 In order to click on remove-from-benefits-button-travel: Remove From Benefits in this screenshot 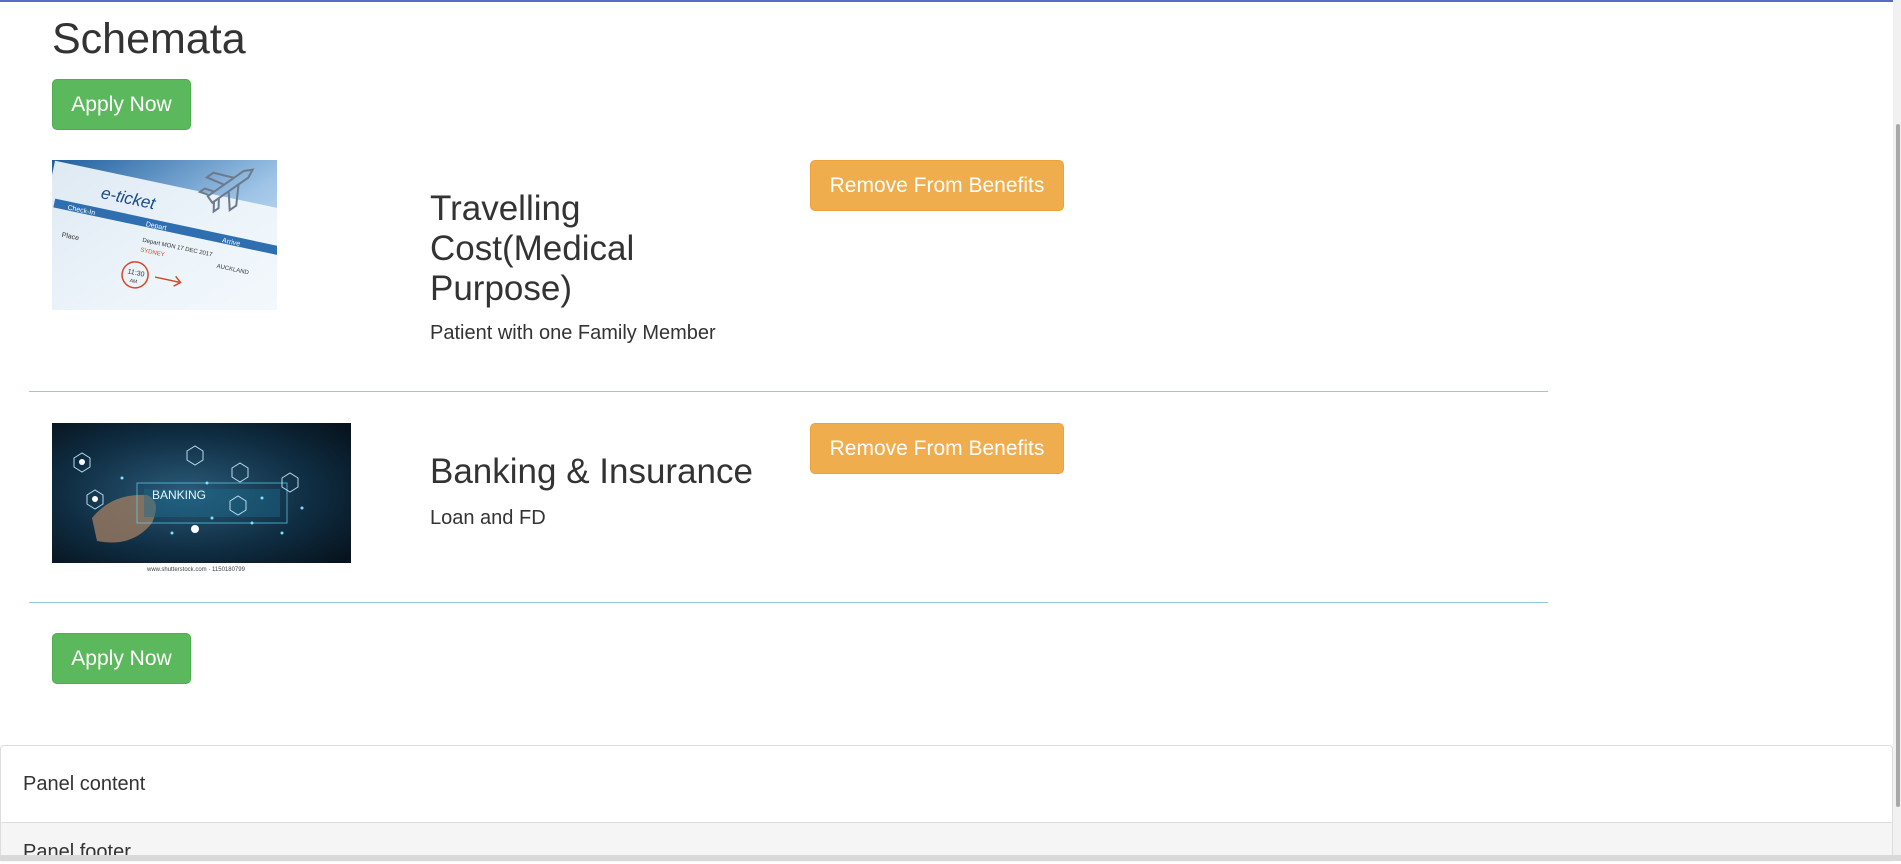, I will do `click(937, 185)`.